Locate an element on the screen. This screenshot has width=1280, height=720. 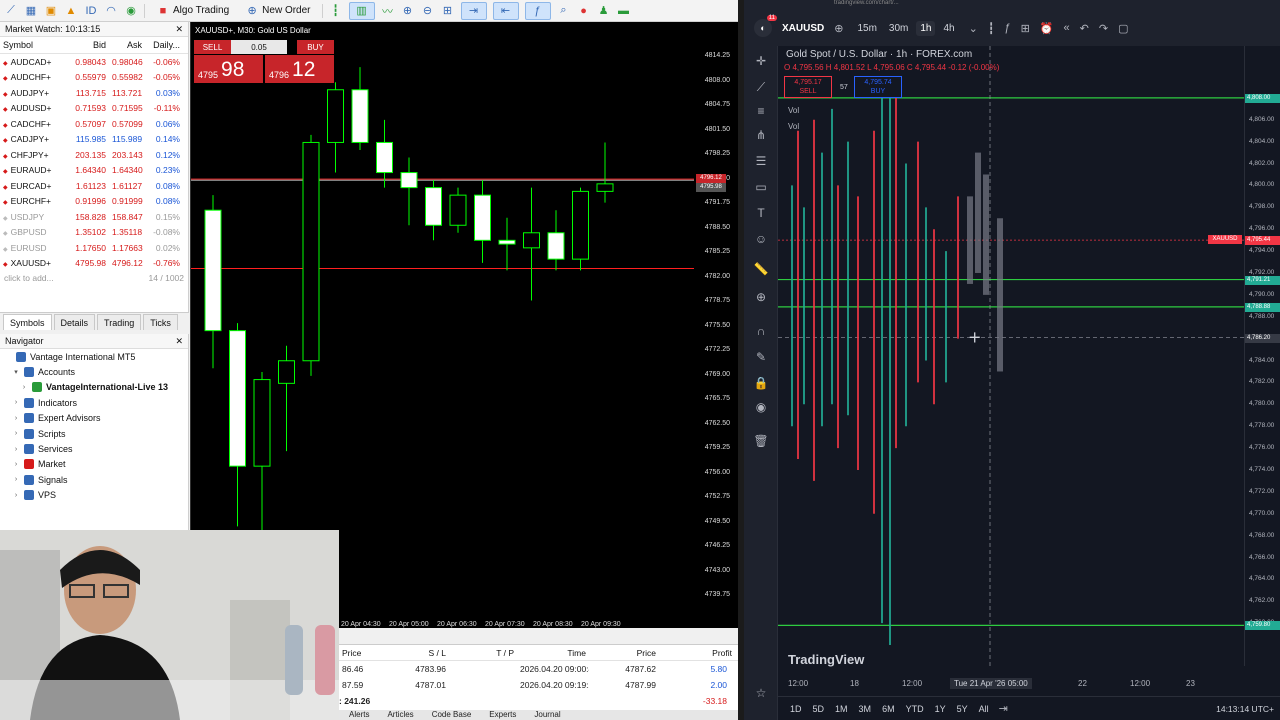
trash-icon: 🗑 is located at coordinates (761, 441).